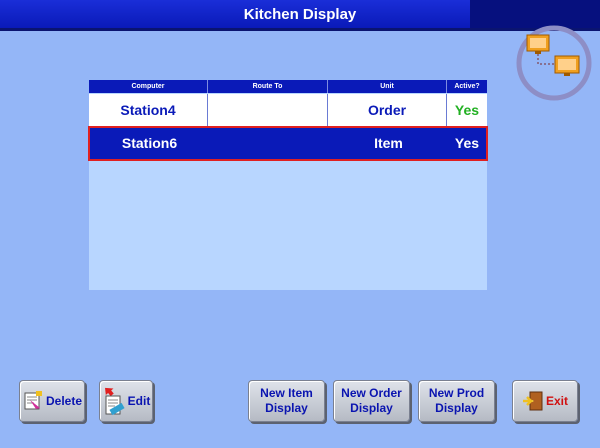 This screenshot has width=600, height=448. Describe the element at coordinates (556, 401) in the screenshot. I see `exit-label: Exit` at that location.